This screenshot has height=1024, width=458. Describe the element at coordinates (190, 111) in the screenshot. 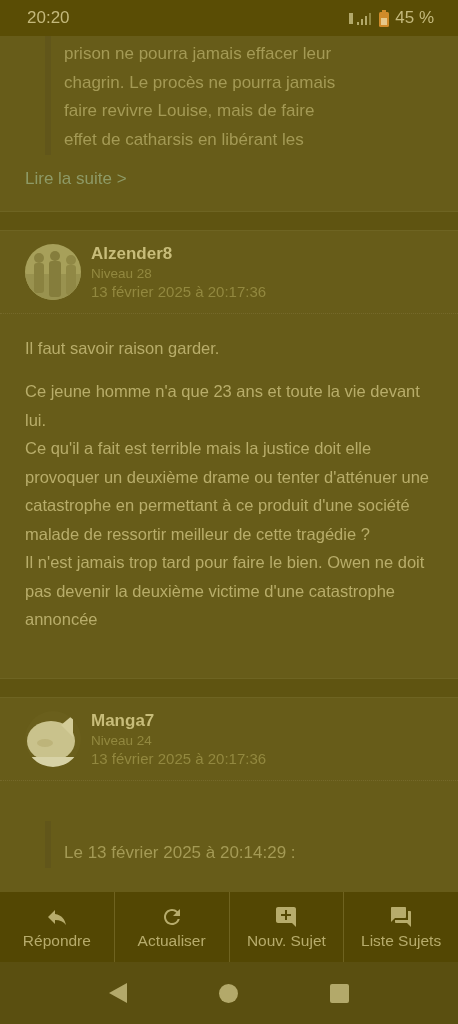

I see `quote-text: faire revivre Louise, mais de faire` at that location.